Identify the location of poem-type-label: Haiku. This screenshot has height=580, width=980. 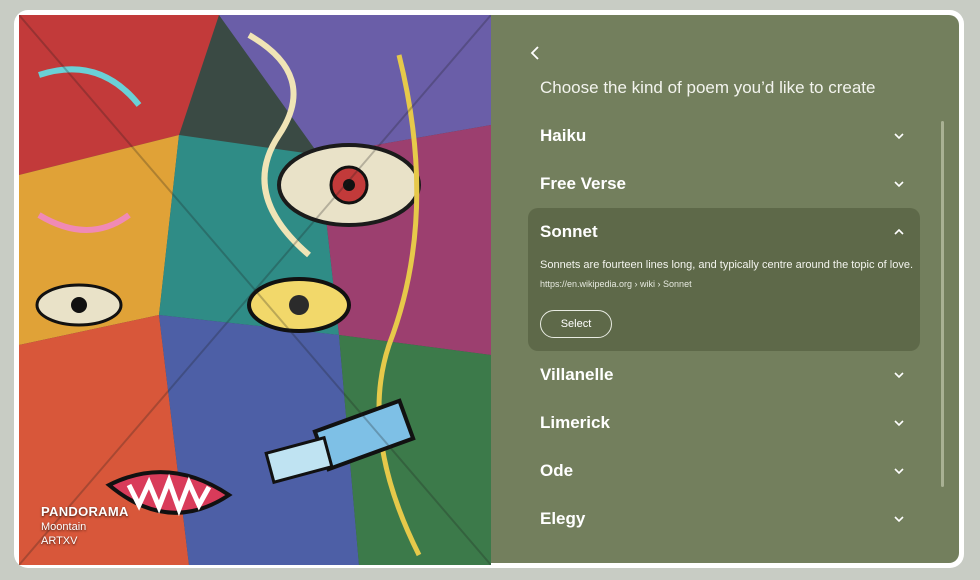
(563, 135).